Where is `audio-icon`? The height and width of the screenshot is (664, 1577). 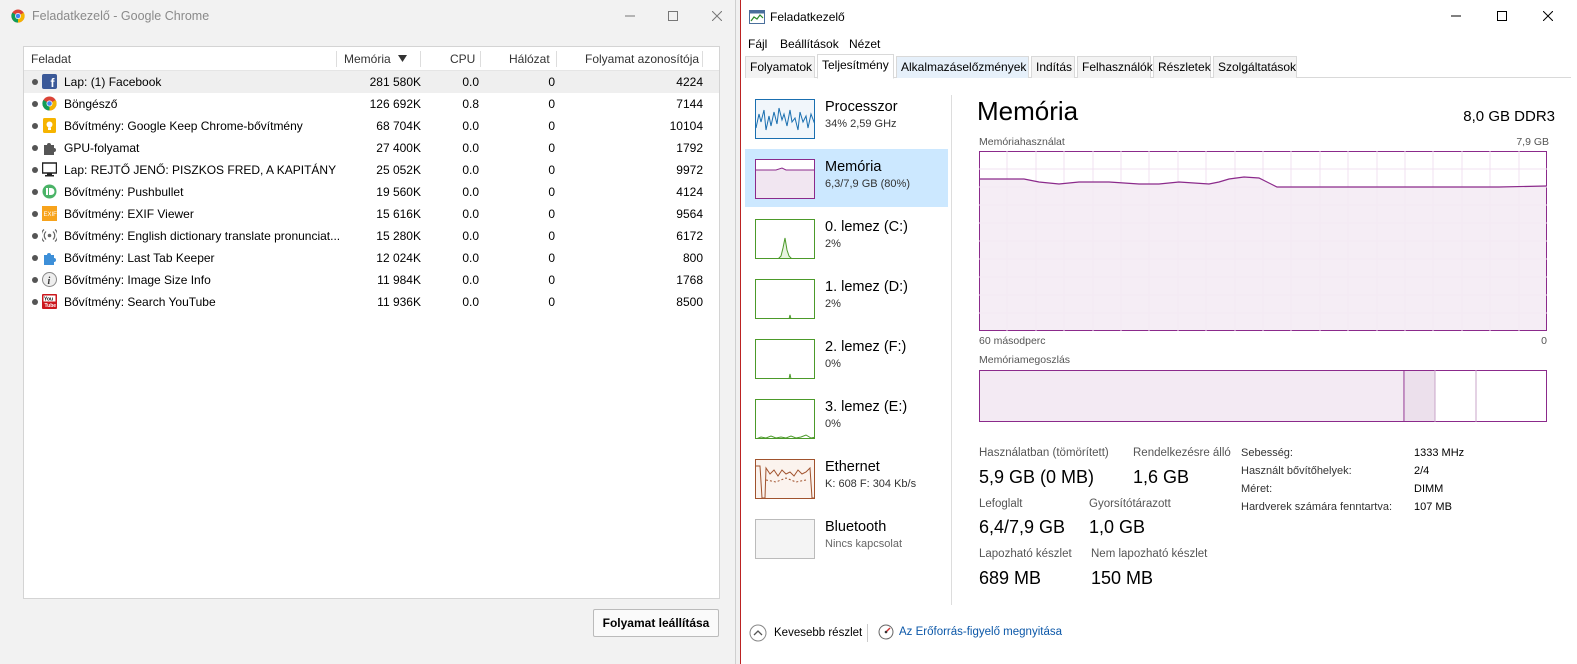
audio-icon is located at coordinates (49, 235).